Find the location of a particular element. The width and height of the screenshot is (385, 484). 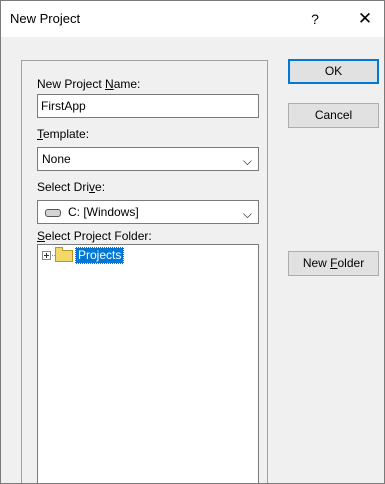

drive-select: C: [Windows] ⌵ is located at coordinates (148, 212).